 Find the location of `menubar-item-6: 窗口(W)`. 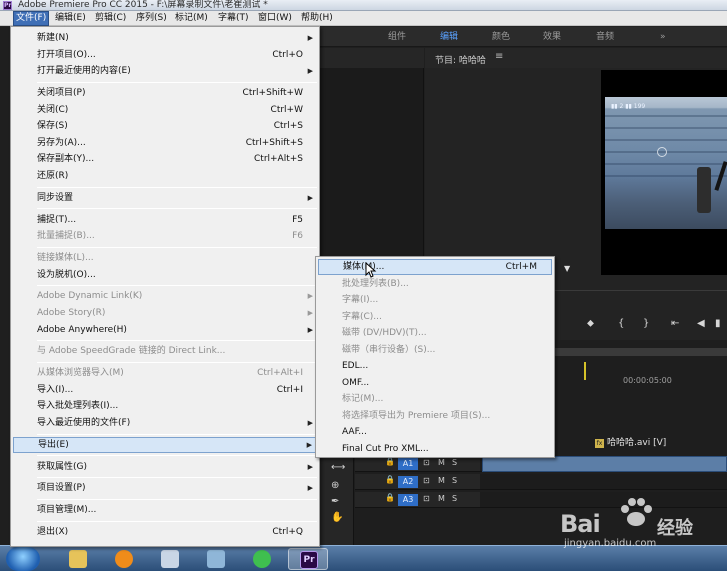

menubar-item-6: 窗口(W) is located at coordinates (275, 18).